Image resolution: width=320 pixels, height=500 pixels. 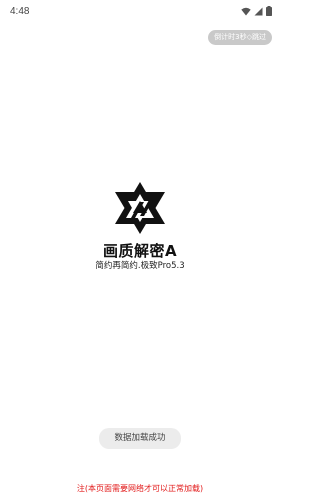 I want to click on toast-message: 数据加载成功, so click(x=140, y=438).